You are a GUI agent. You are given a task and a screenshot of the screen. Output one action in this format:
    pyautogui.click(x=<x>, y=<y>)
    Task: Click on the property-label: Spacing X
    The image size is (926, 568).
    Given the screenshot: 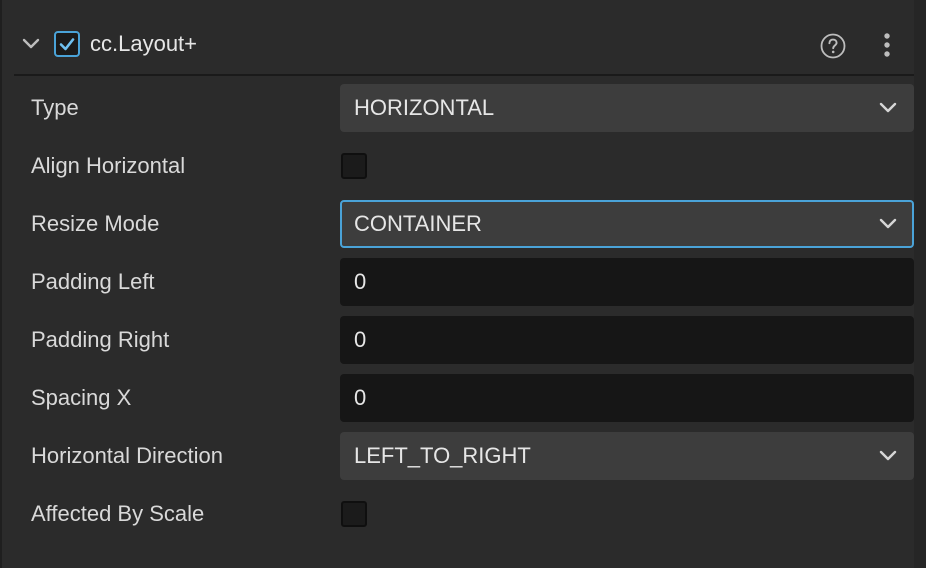 What is the action you would take?
    pyautogui.click(x=81, y=397)
    